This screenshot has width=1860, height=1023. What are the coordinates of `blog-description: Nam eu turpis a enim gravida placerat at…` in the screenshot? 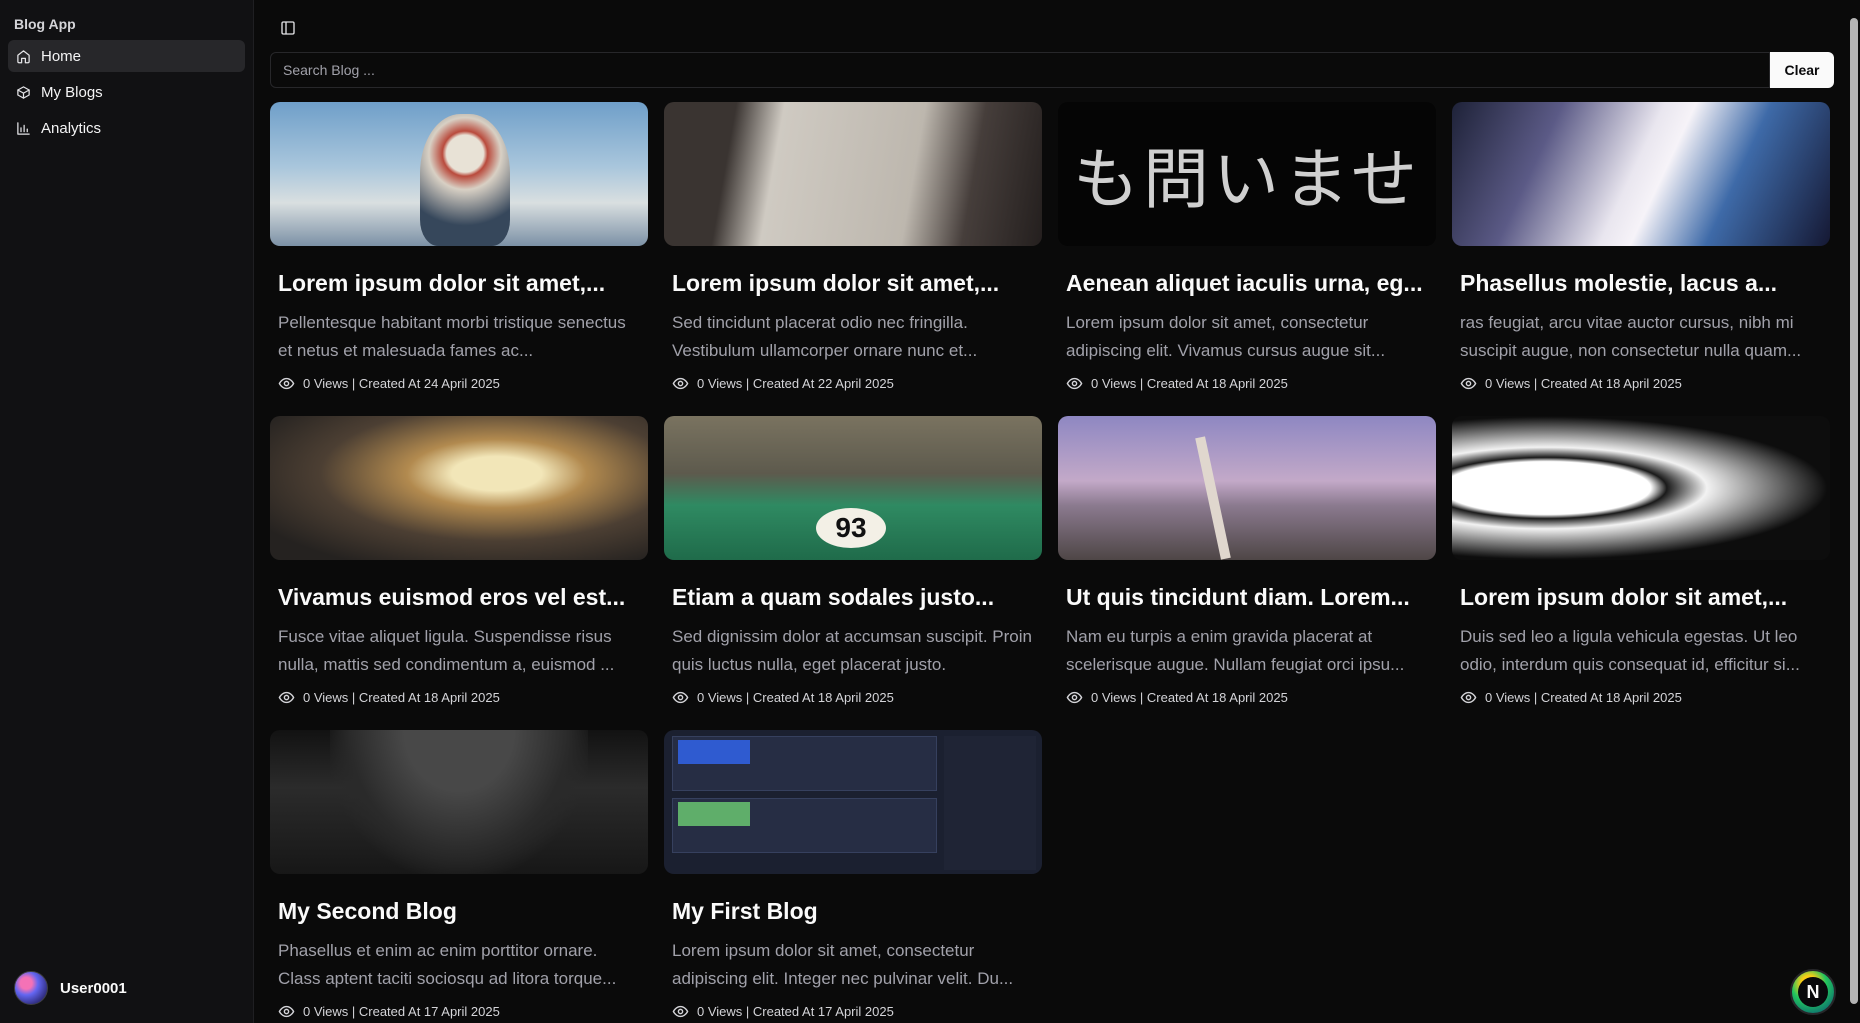 It's located at (1235, 650).